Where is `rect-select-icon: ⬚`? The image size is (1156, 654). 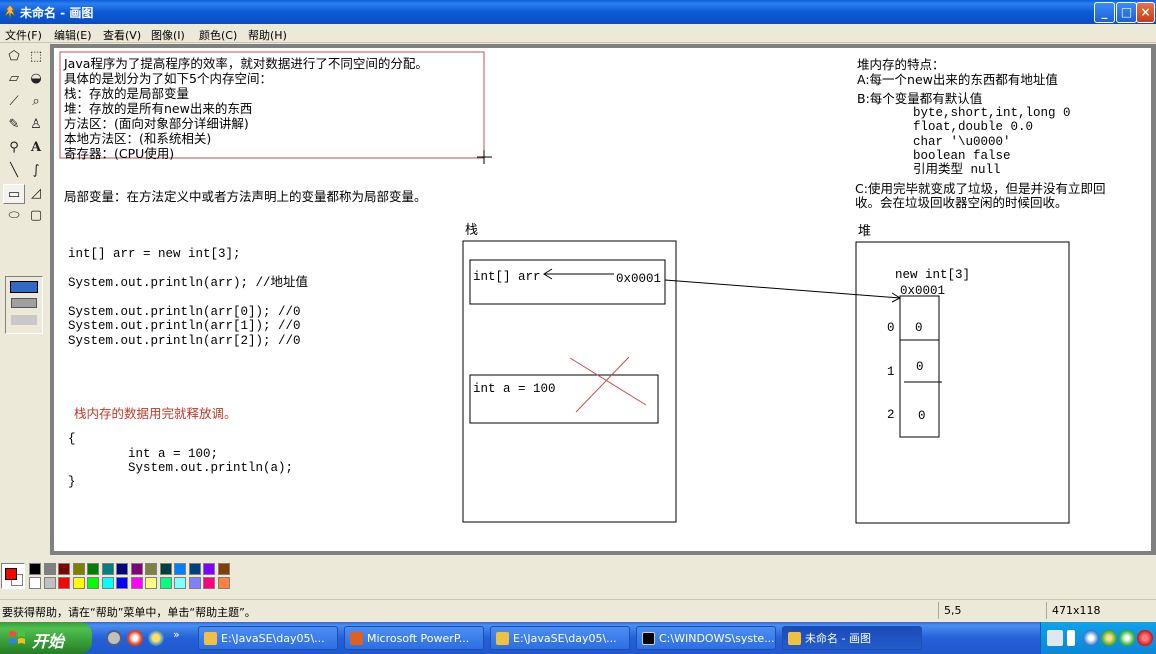 rect-select-icon: ⬚ is located at coordinates (36, 57).